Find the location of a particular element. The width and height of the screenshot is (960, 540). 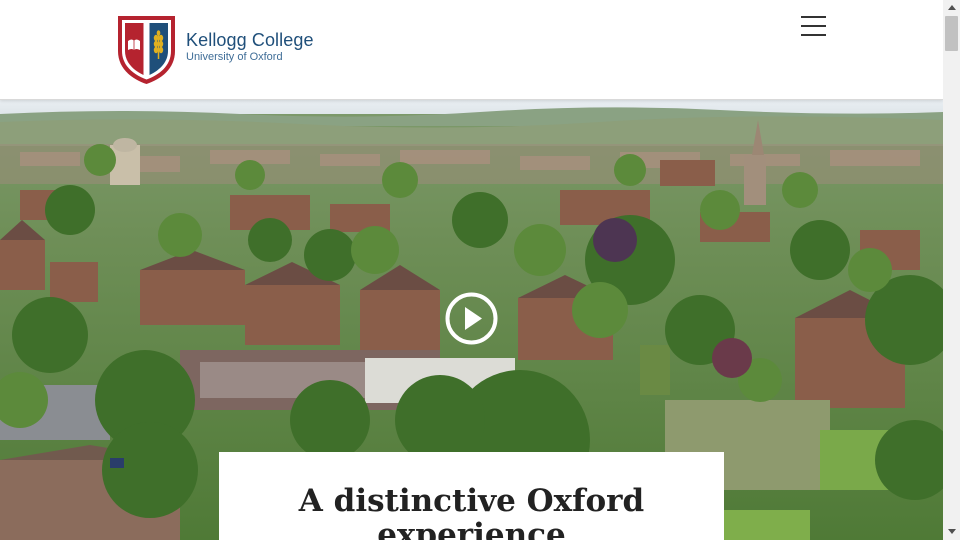

menu-bar-middle is located at coordinates (813, 26).